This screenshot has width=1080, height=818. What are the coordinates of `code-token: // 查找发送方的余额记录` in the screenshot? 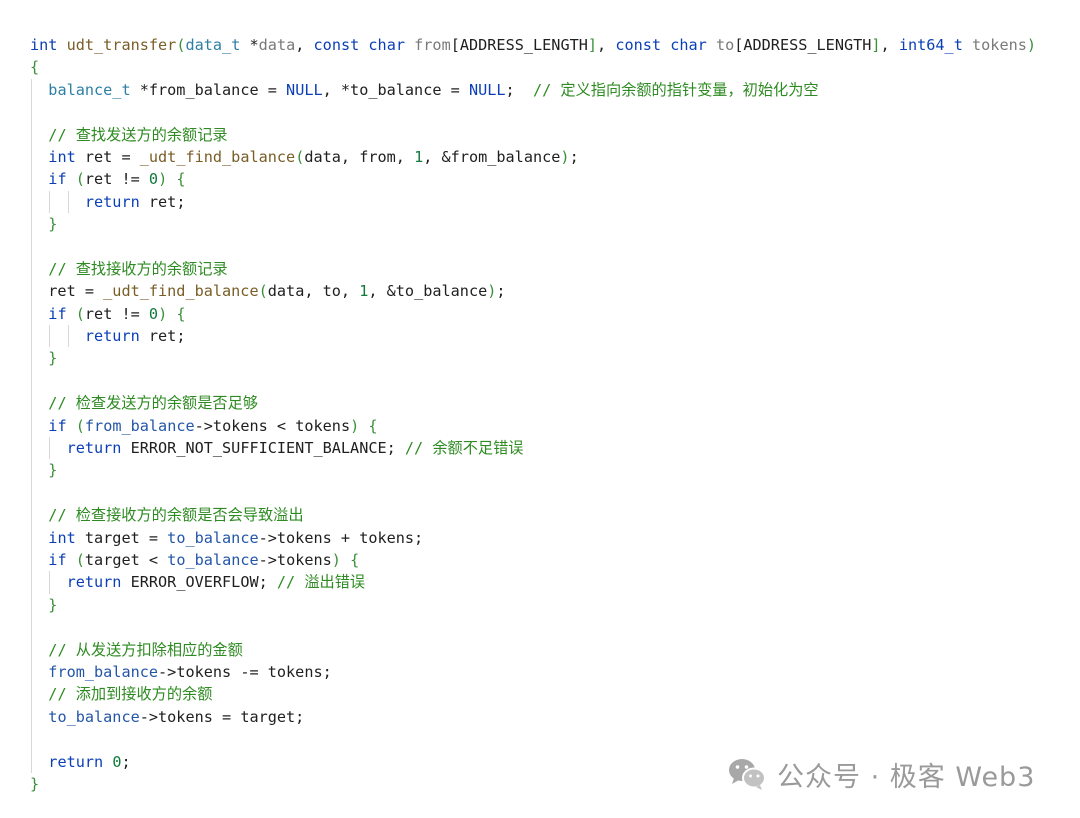 It's located at (137, 135).